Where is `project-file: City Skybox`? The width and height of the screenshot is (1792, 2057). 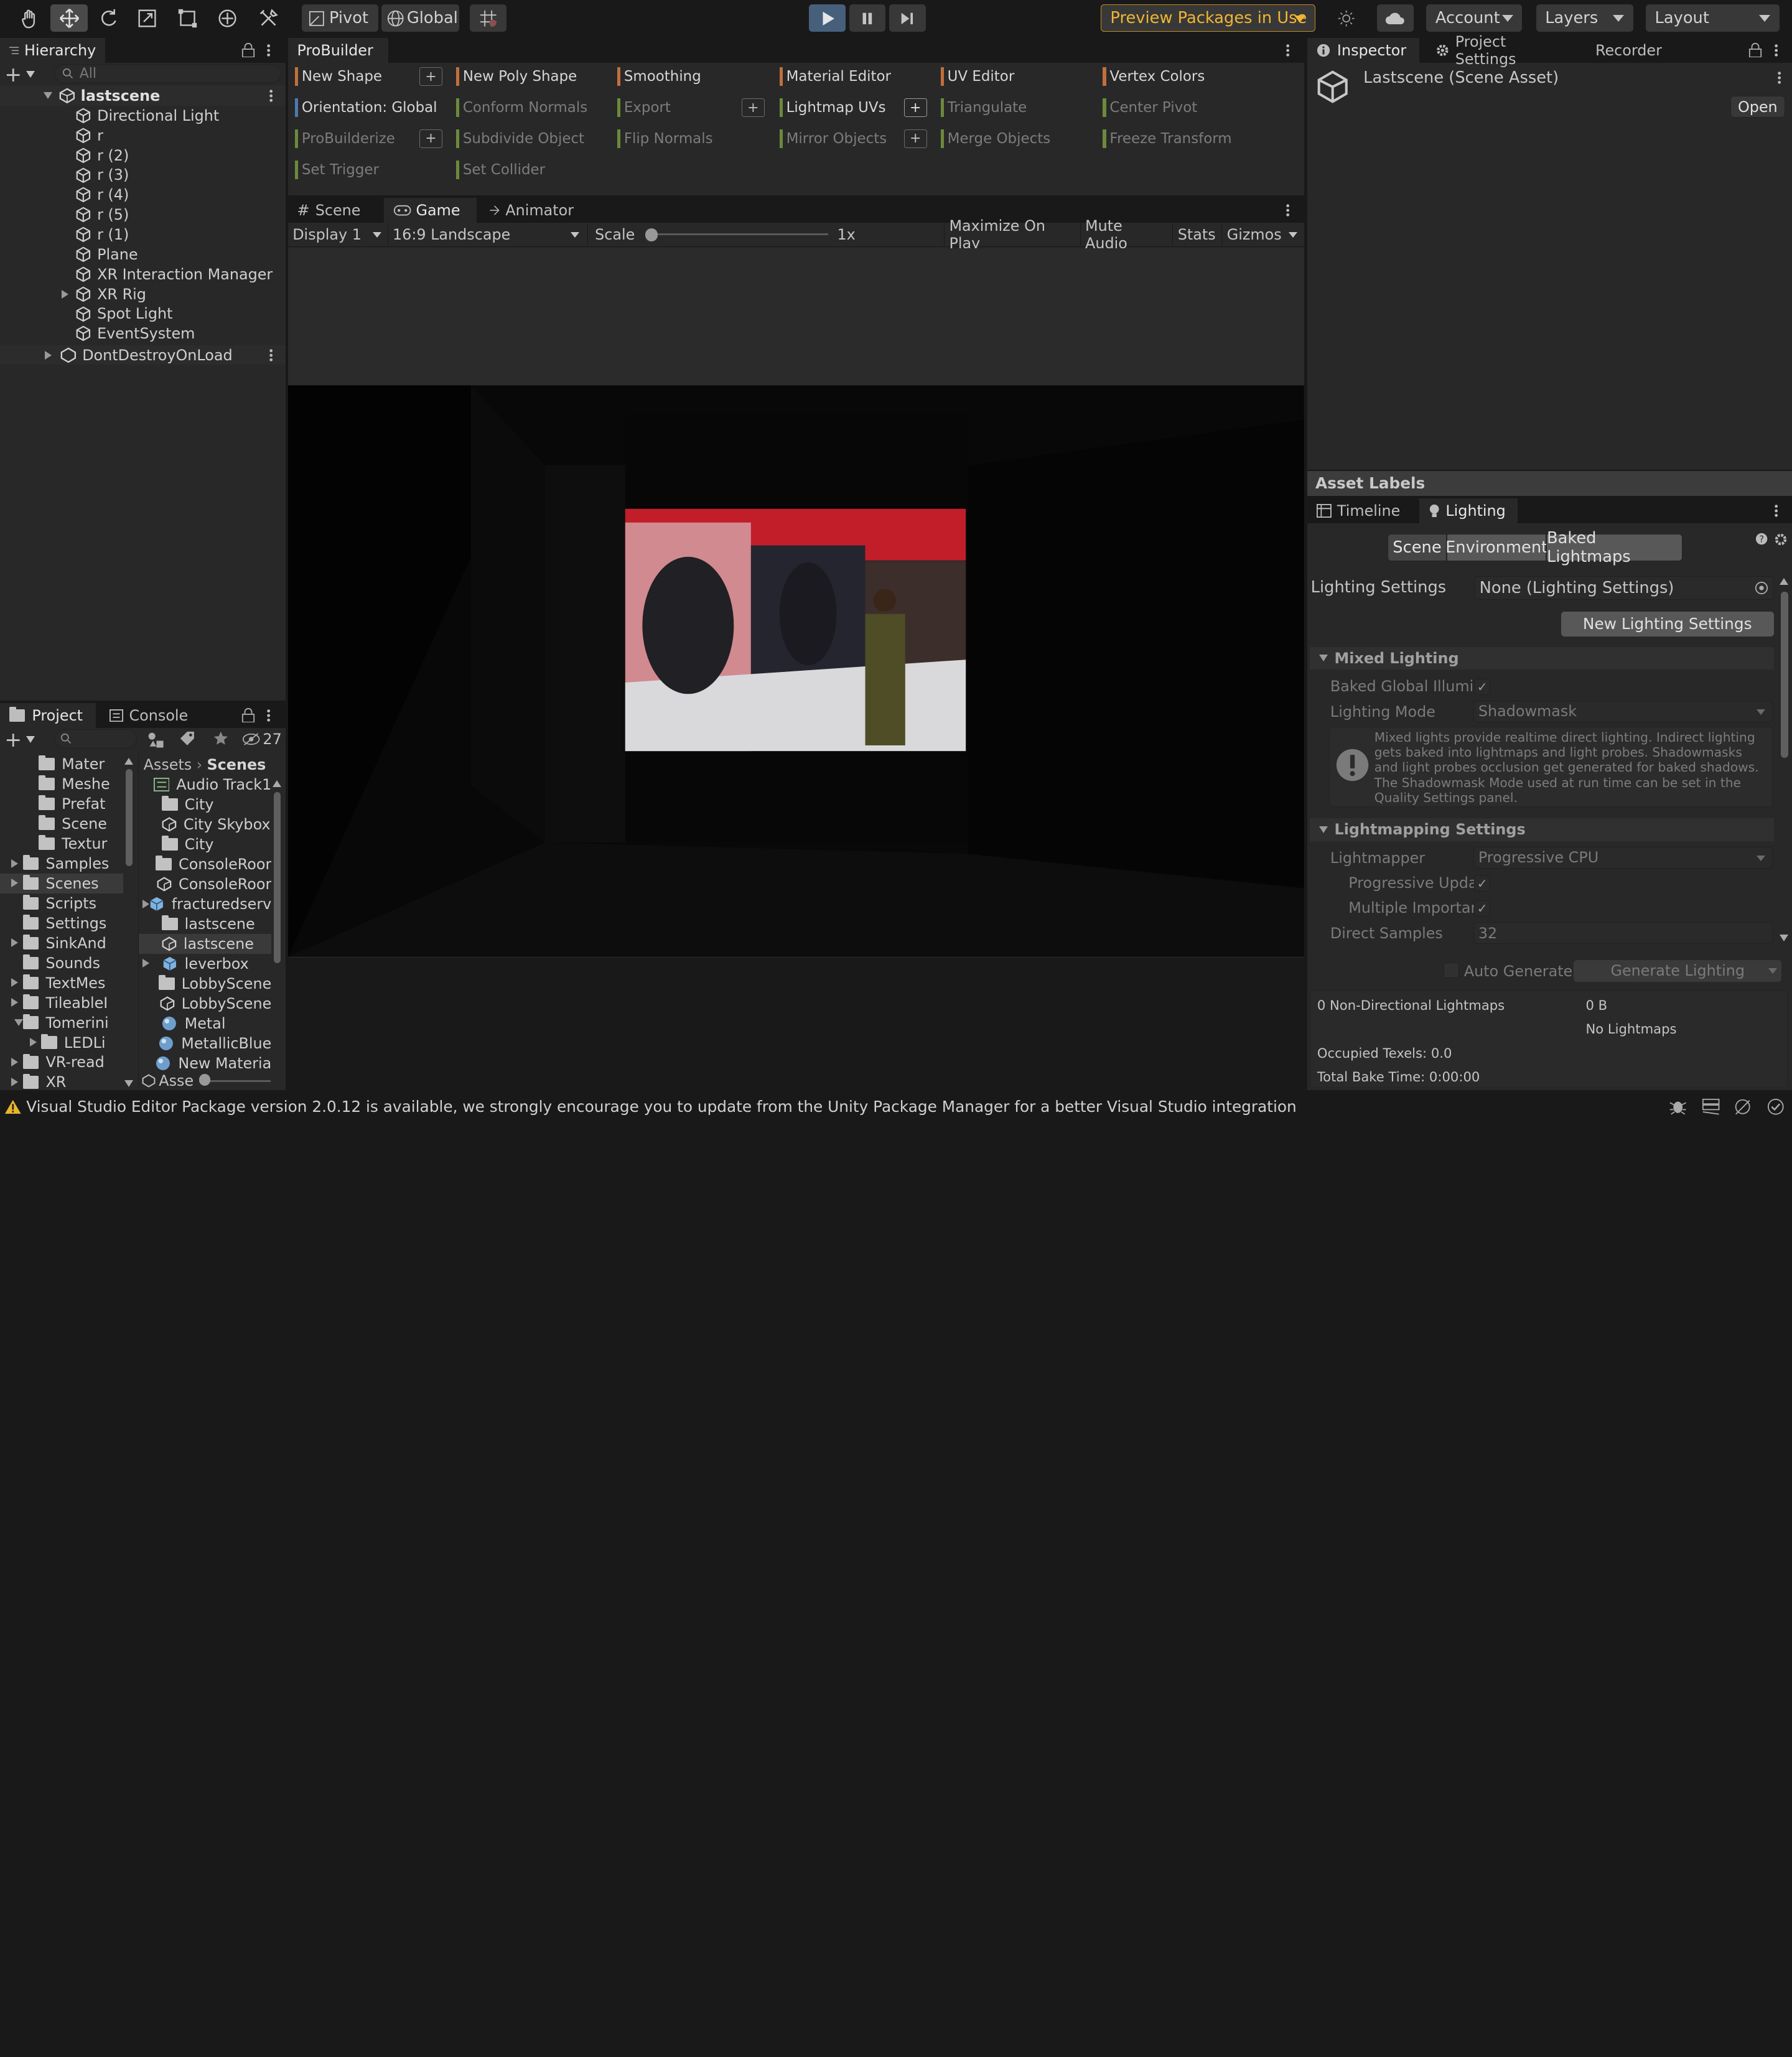 project-file: City Skybox is located at coordinates (205, 824).